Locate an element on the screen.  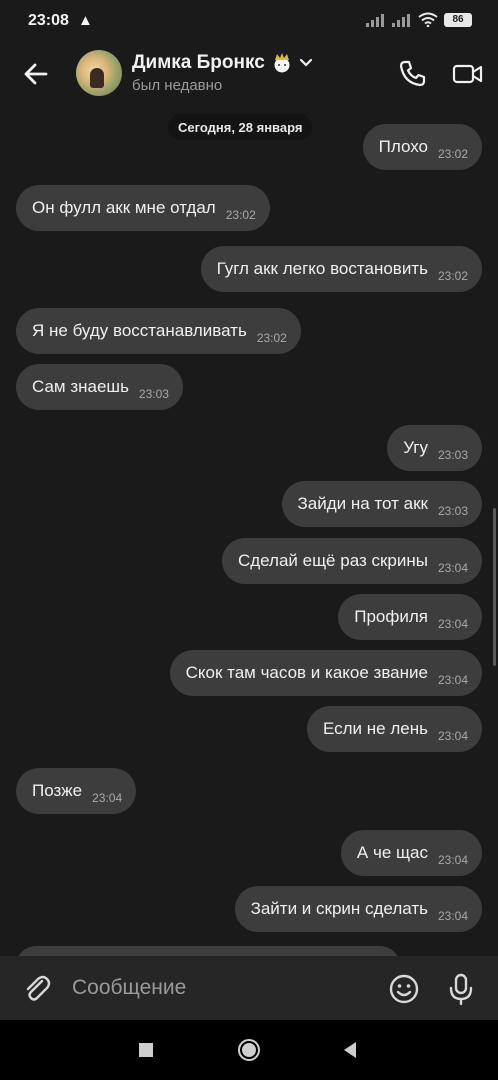
contact-status: был недавно is located at coordinates (177, 85).